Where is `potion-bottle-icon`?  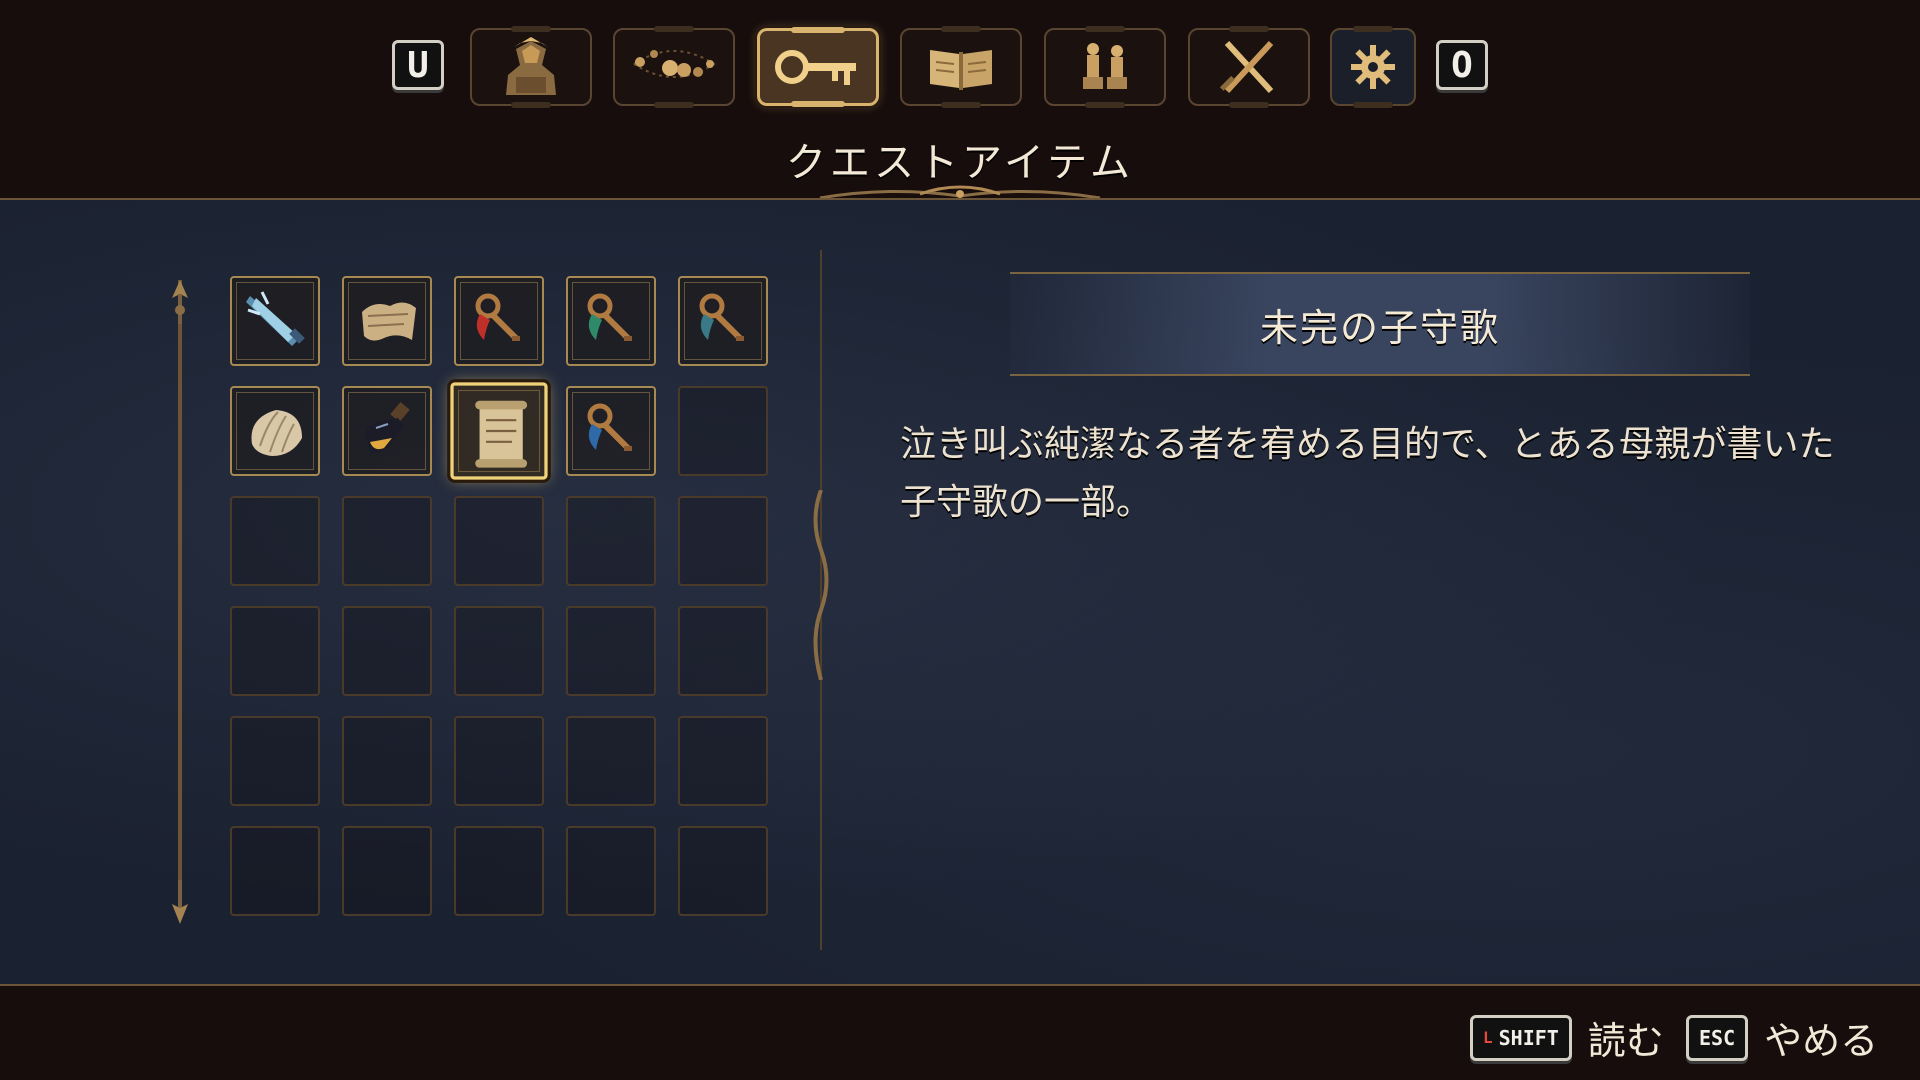
potion-bottle-icon is located at coordinates (387, 427).